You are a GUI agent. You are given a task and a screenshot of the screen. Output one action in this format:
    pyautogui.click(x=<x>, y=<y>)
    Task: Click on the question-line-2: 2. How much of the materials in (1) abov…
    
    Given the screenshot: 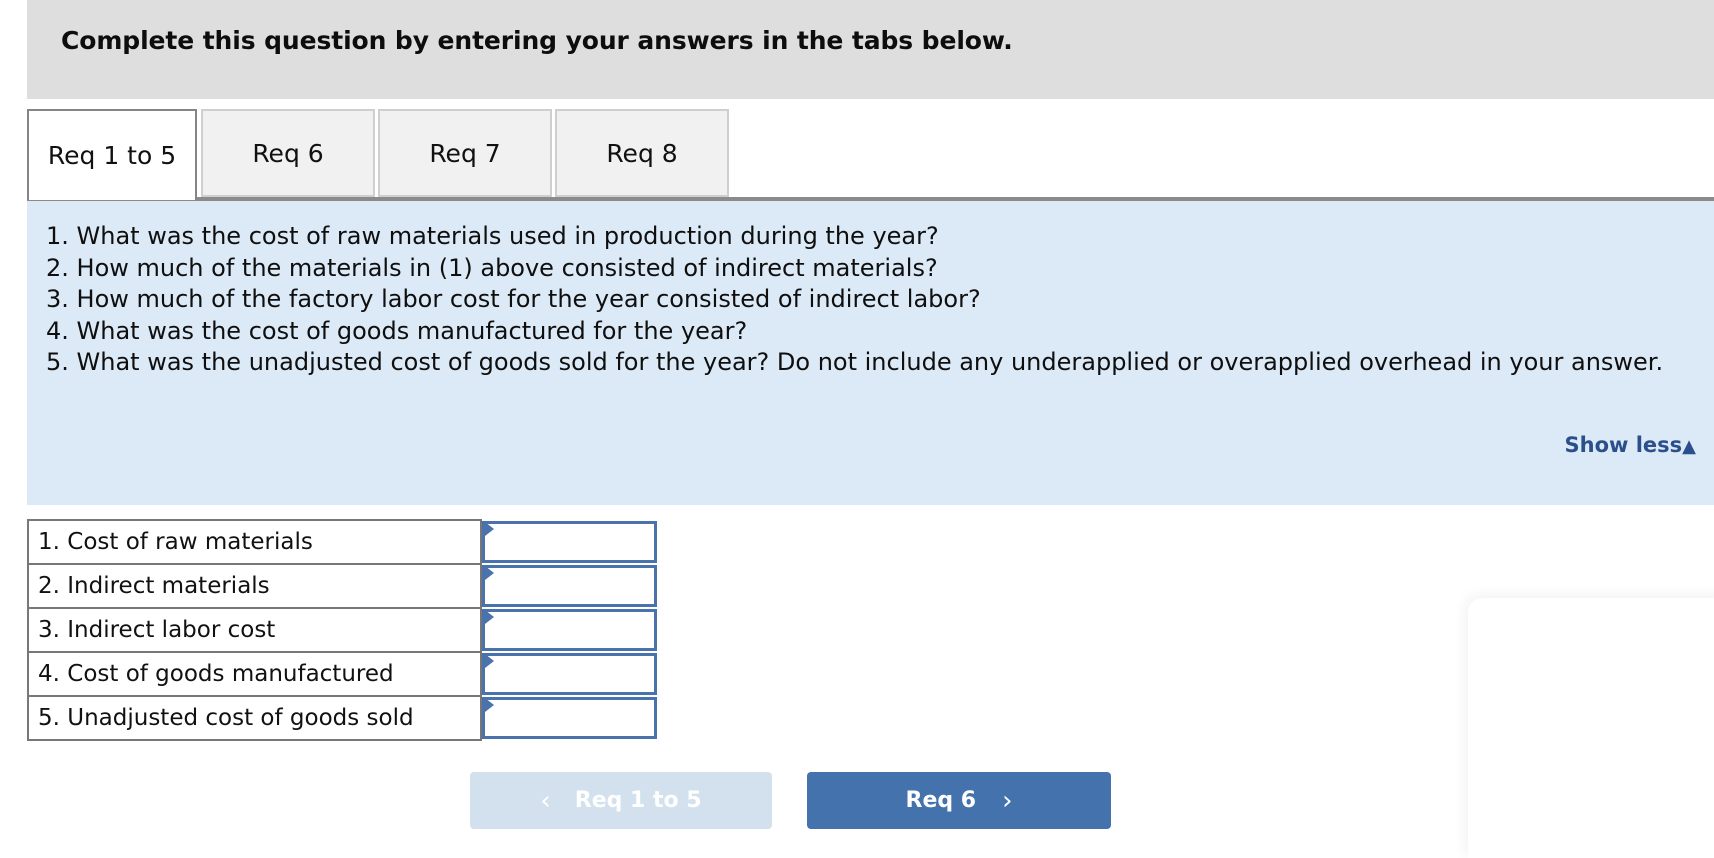 What is the action you would take?
    pyautogui.click(x=492, y=267)
    